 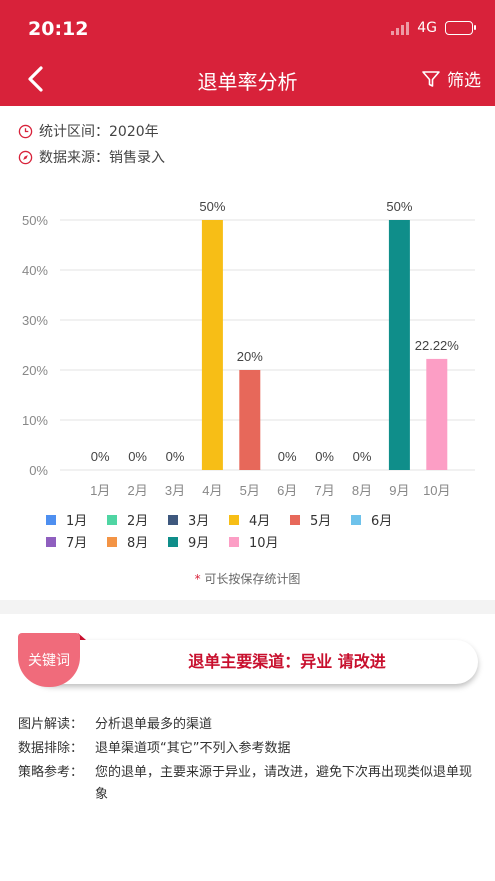 What do you see at coordinates (250, 356) in the screenshot?
I see `bar-value-label: 20%` at bounding box center [250, 356].